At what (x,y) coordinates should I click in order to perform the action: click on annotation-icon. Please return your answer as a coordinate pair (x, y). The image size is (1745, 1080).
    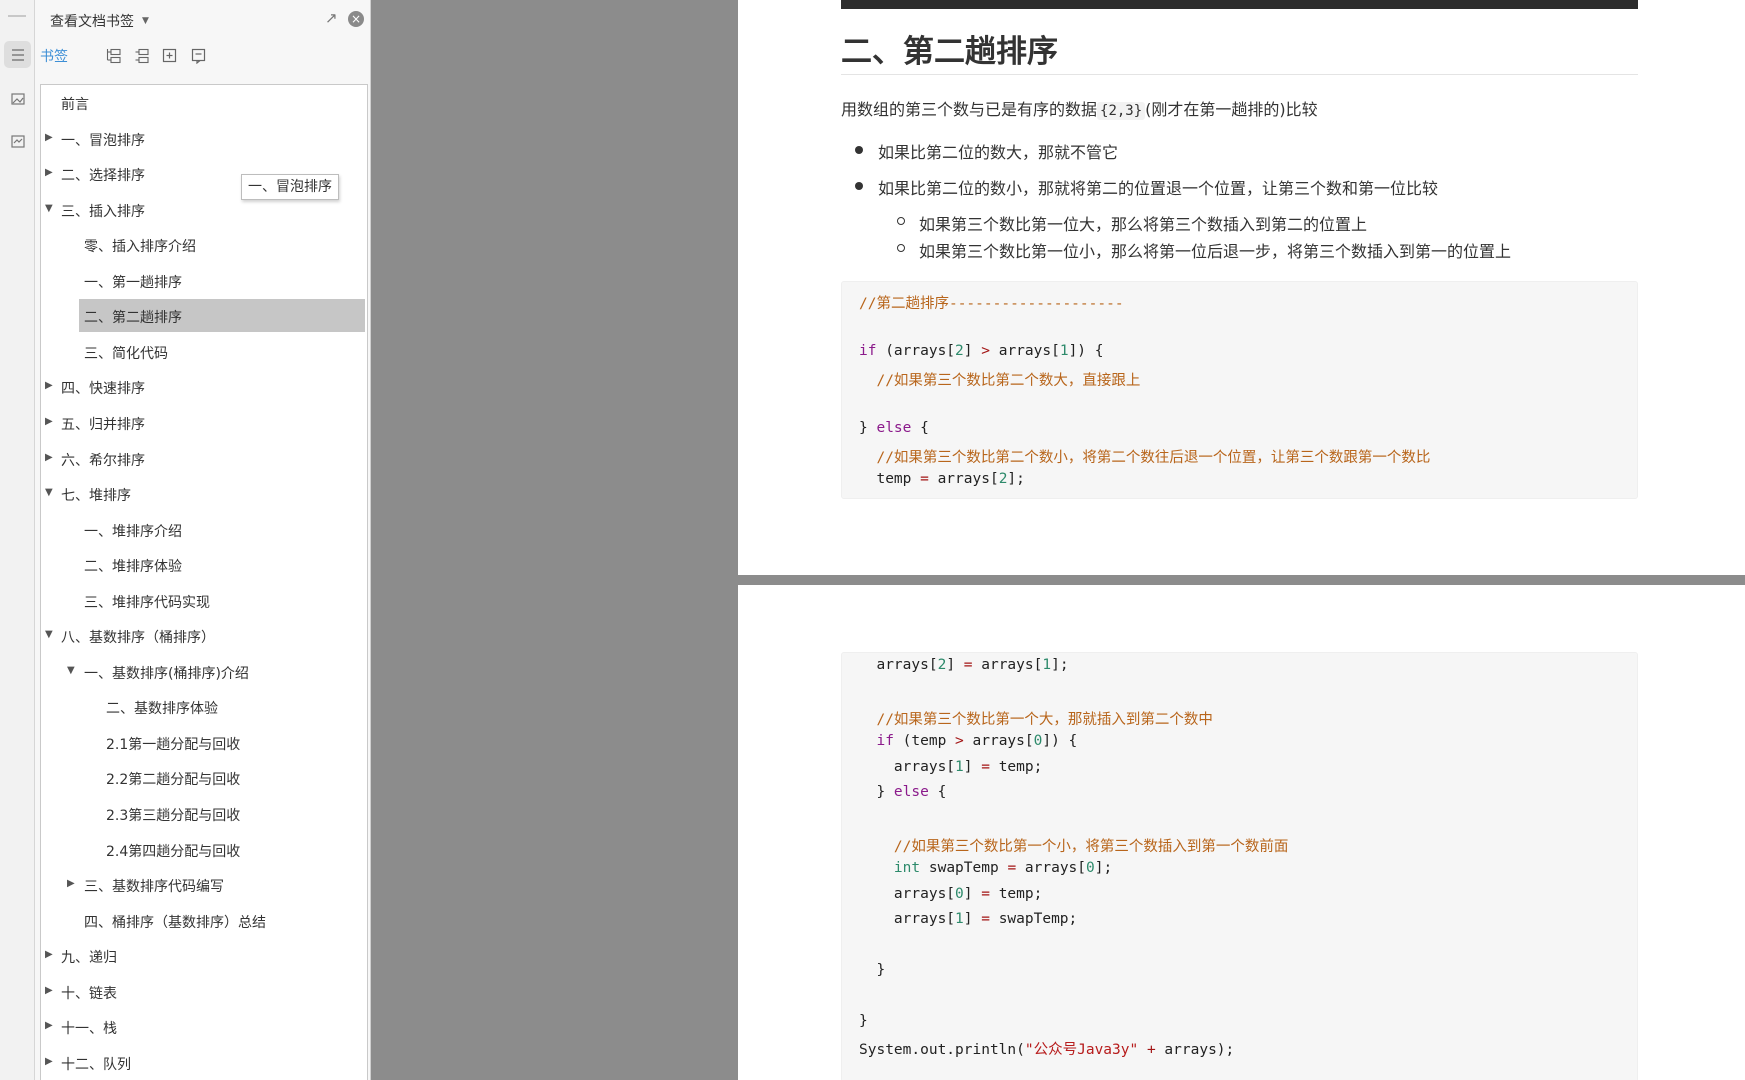
    Looking at the image, I should click on (17, 141).